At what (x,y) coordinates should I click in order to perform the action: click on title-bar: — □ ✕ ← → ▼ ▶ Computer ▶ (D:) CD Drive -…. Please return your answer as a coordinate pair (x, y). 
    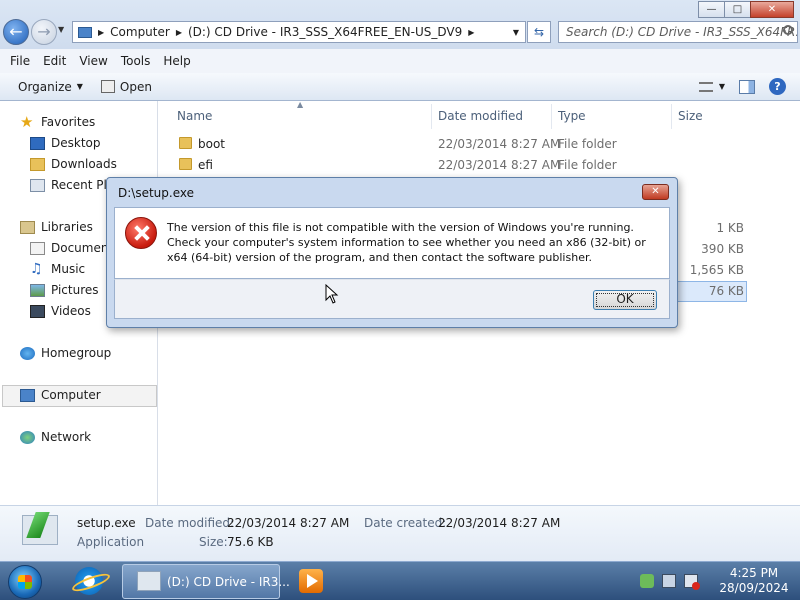
    Looking at the image, I should click on (400, 24).